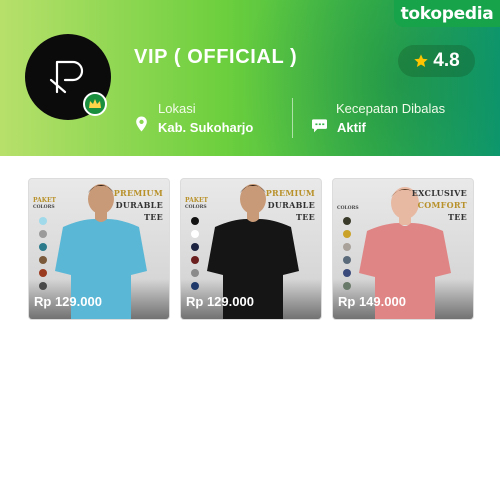 The width and height of the screenshot is (500, 500). Describe the element at coordinates (206, 127) in the screenshot. I see `location-value: Kab. Sukoharjo` at that location.